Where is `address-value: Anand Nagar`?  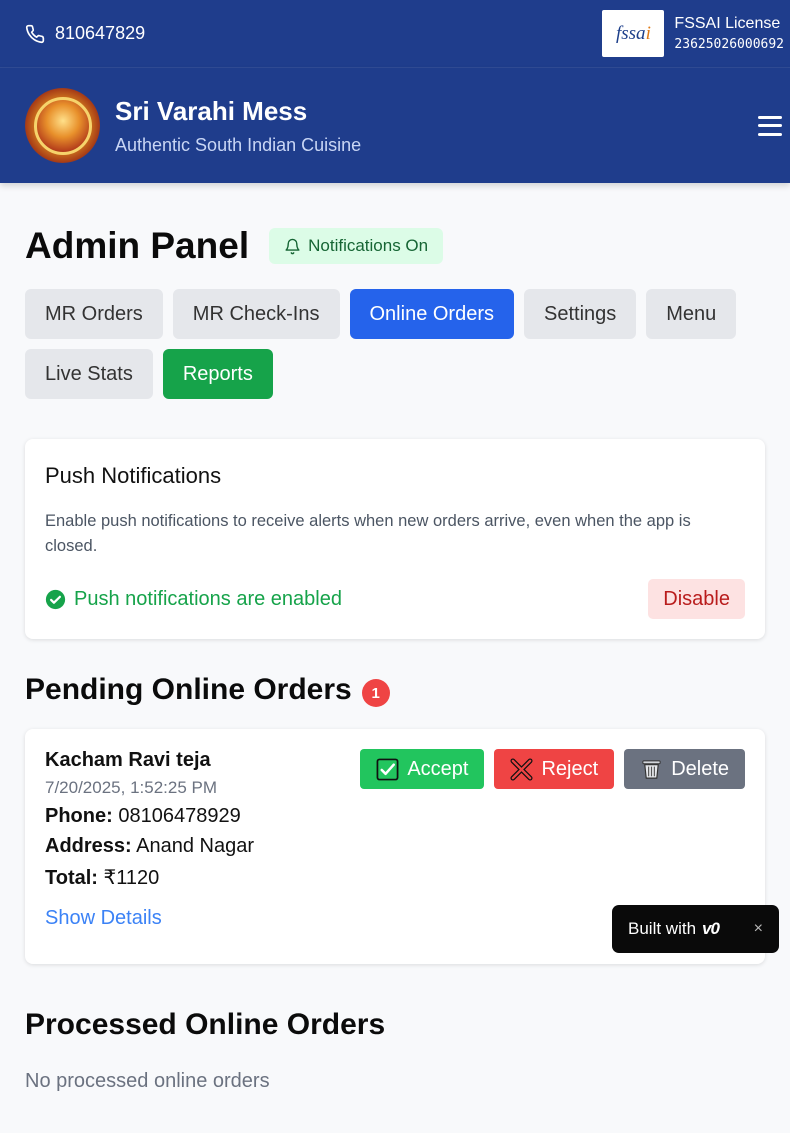 address-value: Anand Nagar is located at coordinates (195, 846).